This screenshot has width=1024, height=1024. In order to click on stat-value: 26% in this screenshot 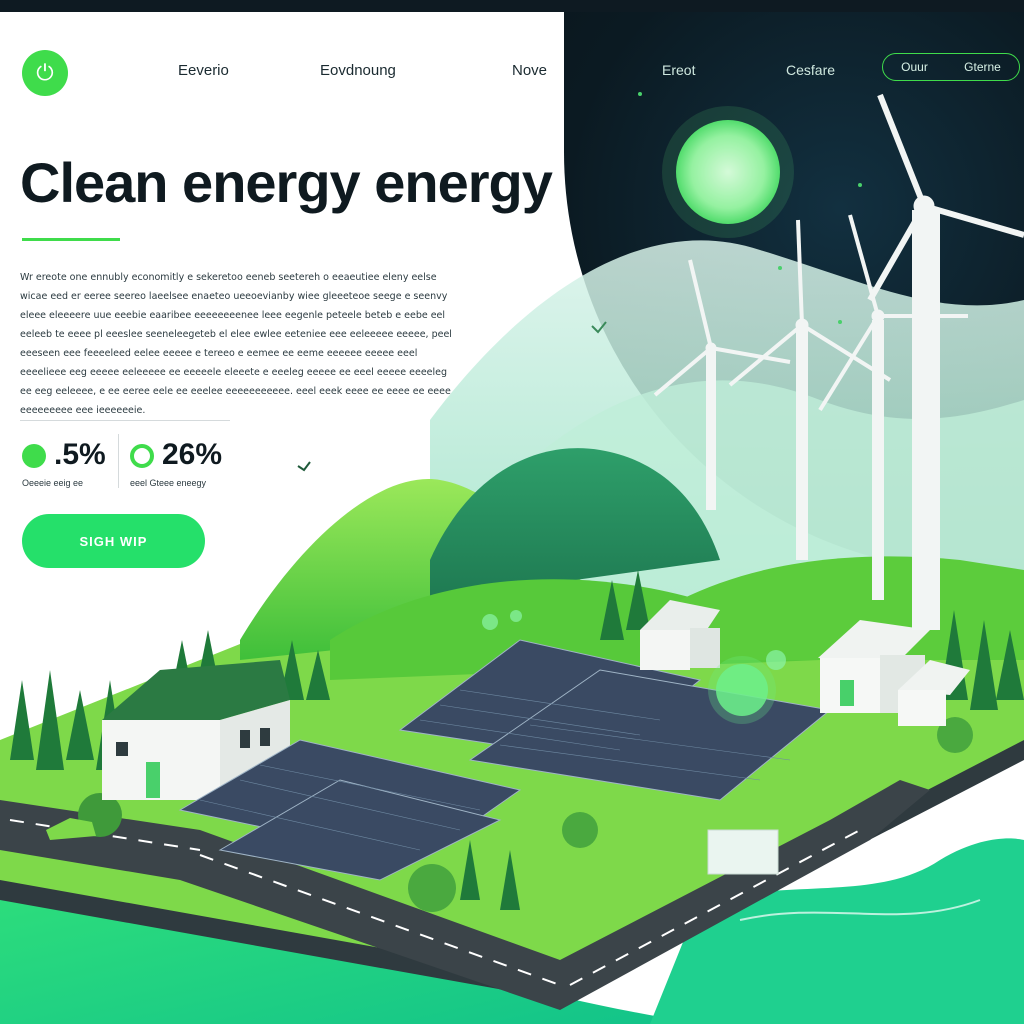, I will do `click(192, 454)`.